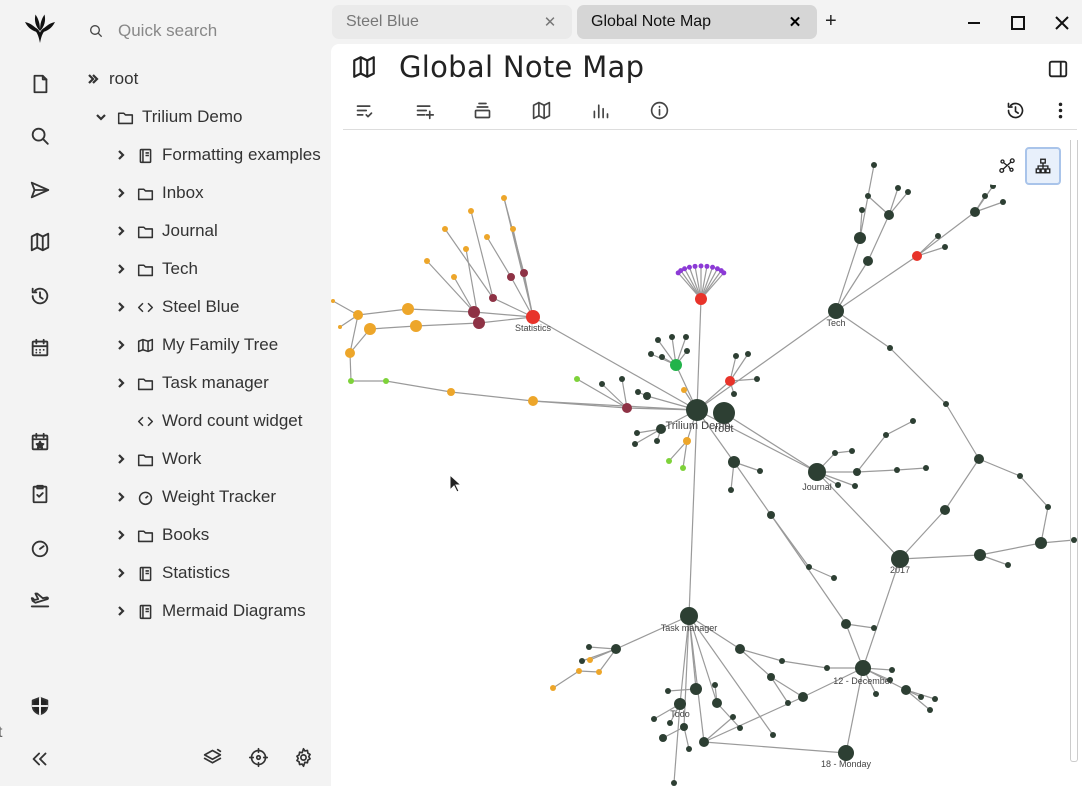 The height and width of the screenshot is (786, 1082). Describe the element at coordinates (40, 759) in the screenshot. I see `collapse-icon` at that location.